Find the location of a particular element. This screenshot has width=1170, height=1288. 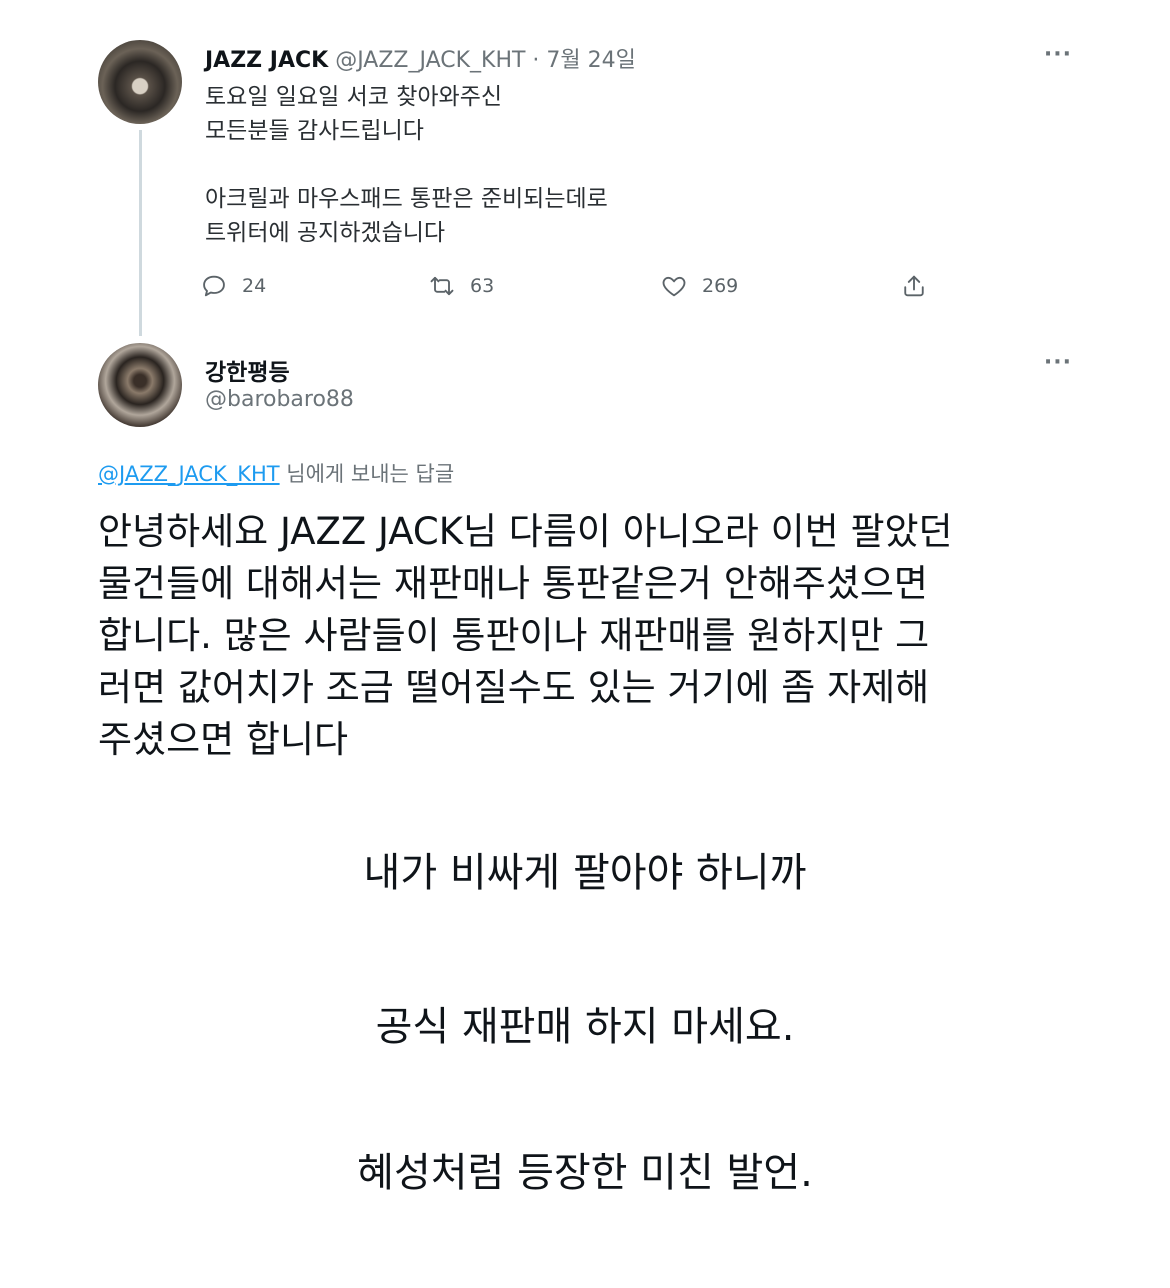

speech-bubble-icon is located at coordinates (214, 286).